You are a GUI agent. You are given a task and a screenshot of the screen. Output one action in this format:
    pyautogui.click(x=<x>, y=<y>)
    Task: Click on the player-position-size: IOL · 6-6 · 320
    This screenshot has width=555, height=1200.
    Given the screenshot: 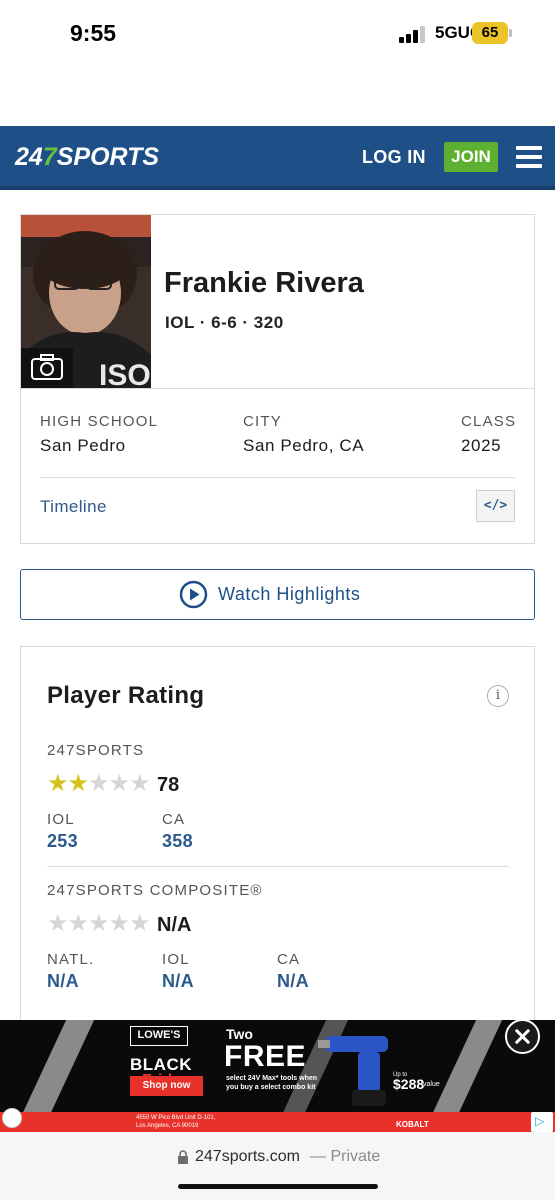 What is the action you would take?
    pyautogui.click(x=224, y=322)
    